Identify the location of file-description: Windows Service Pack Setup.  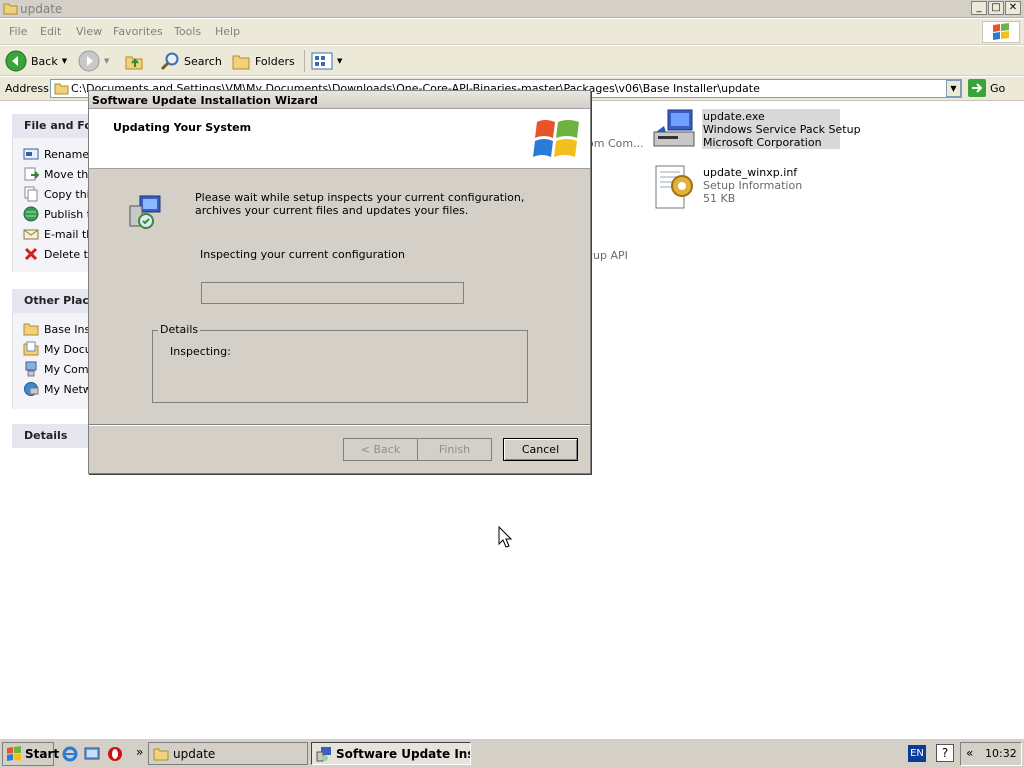
(782, 129).